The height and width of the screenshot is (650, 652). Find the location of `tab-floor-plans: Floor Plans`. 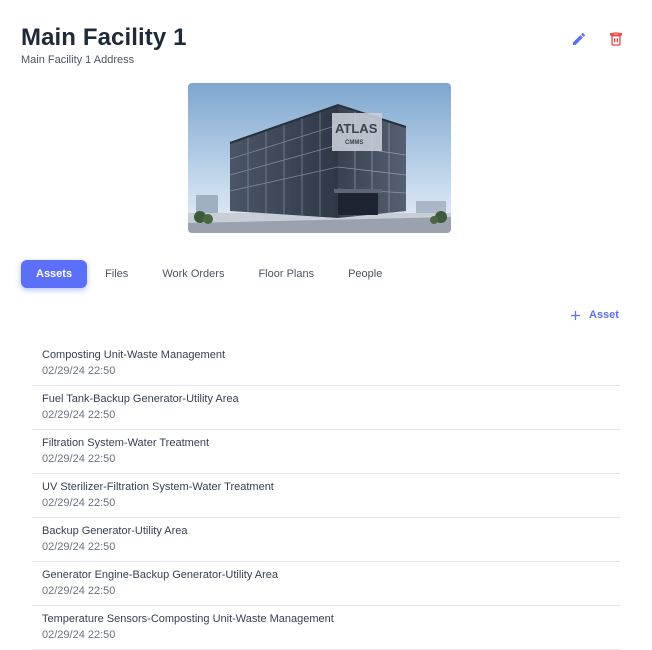

tab-floor-plans: Floor Plans is located at coordinates (286, 274).